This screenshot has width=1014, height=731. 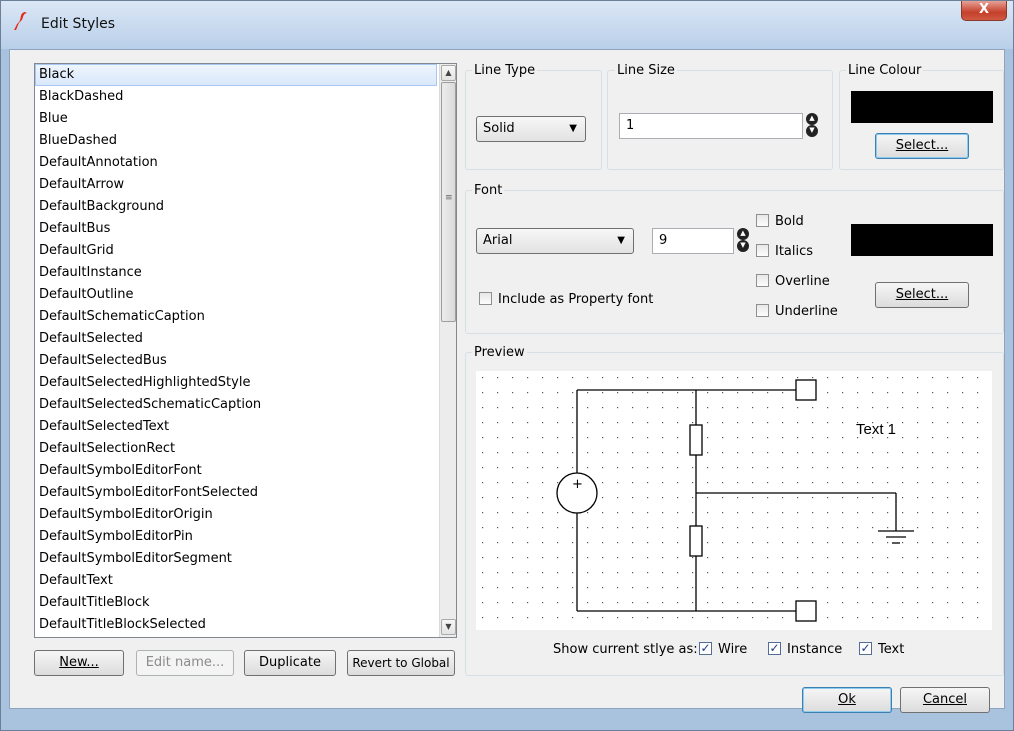 I want to click on include-property-font-checkbox: Include as Property font, so click(x=566, y=299).